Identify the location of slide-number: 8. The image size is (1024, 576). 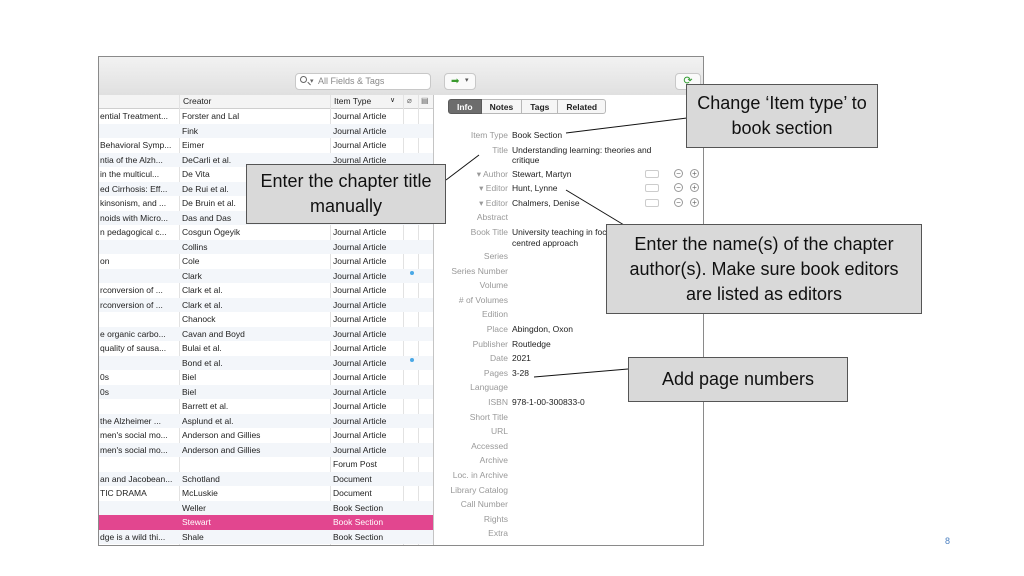
(948, 541).